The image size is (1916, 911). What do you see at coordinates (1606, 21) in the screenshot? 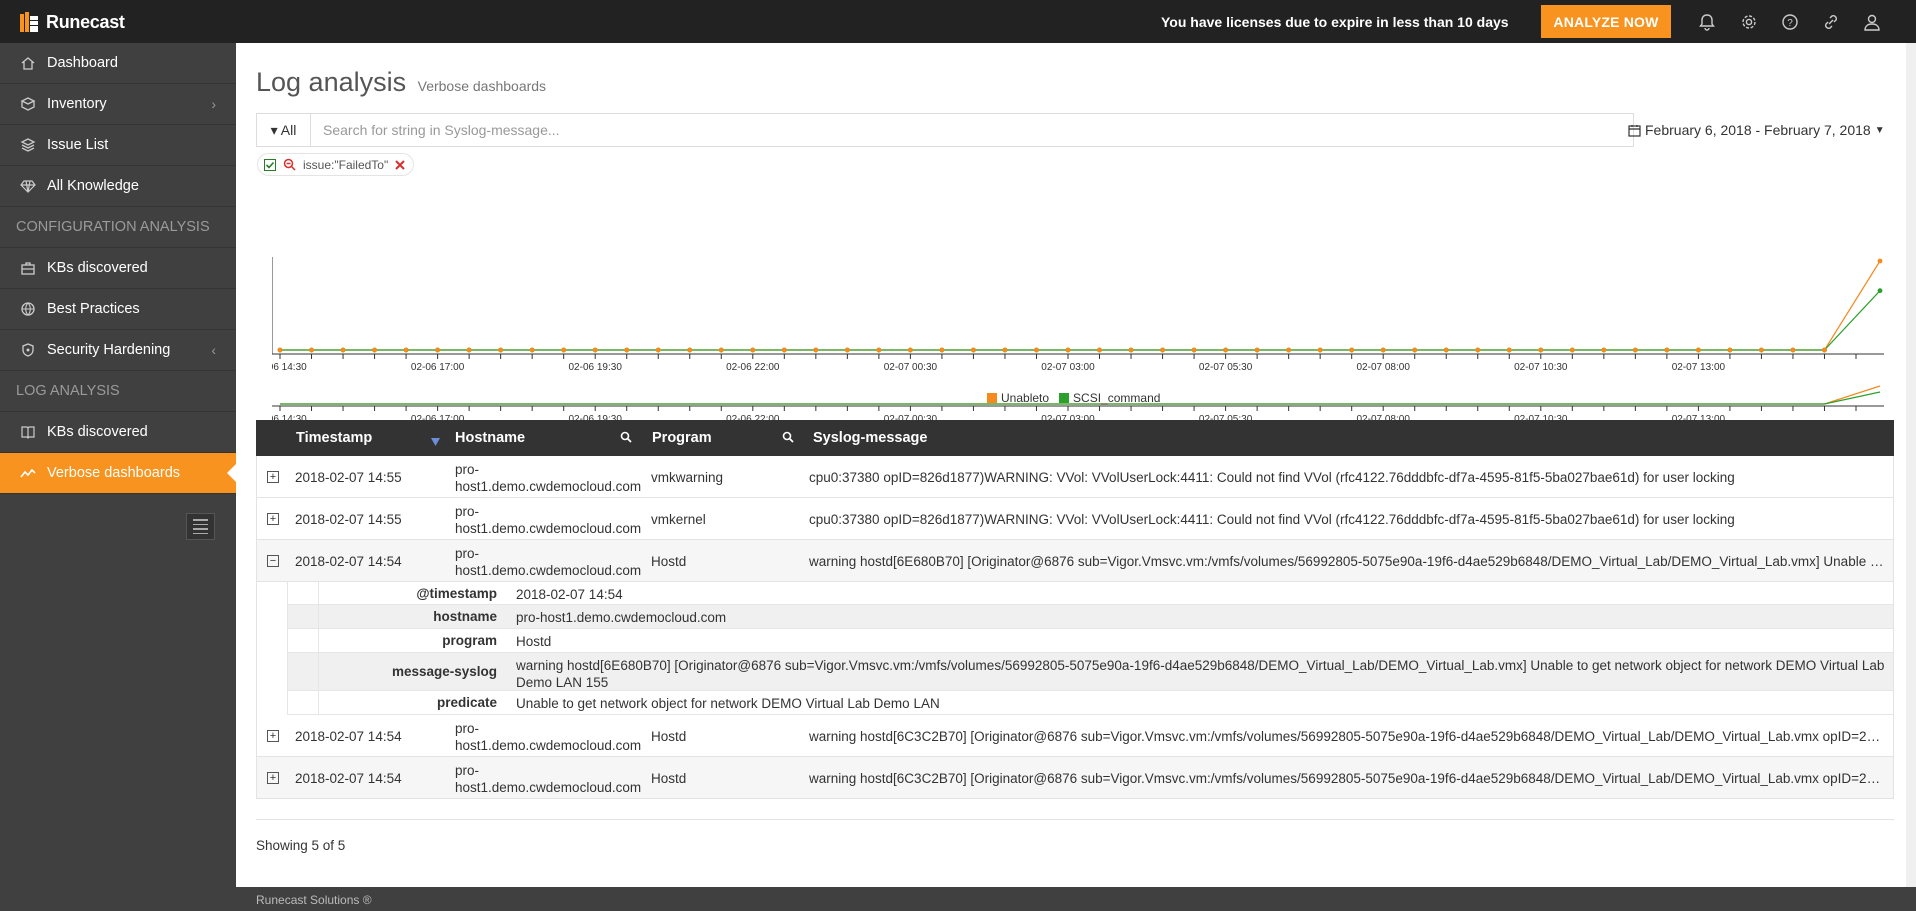
I see `analyze-now-button: ANALYZE NOW` at bounding box center [1606, 21].